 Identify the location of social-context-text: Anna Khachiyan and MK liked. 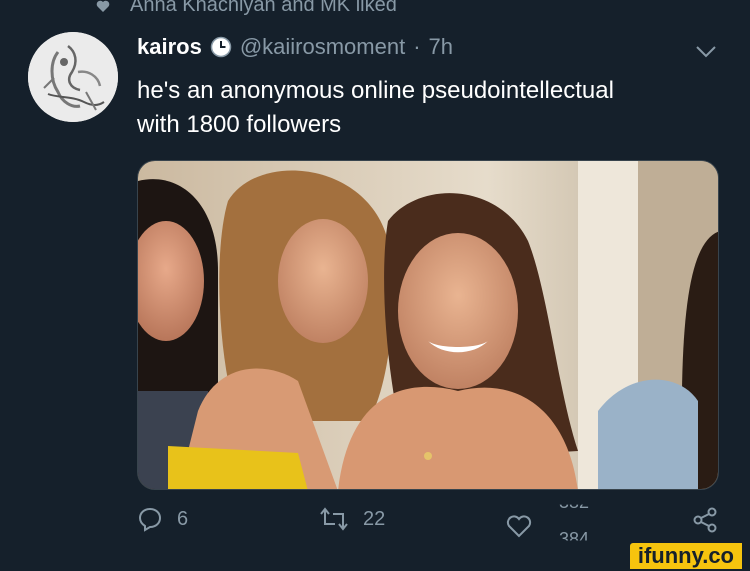
(263, 8).